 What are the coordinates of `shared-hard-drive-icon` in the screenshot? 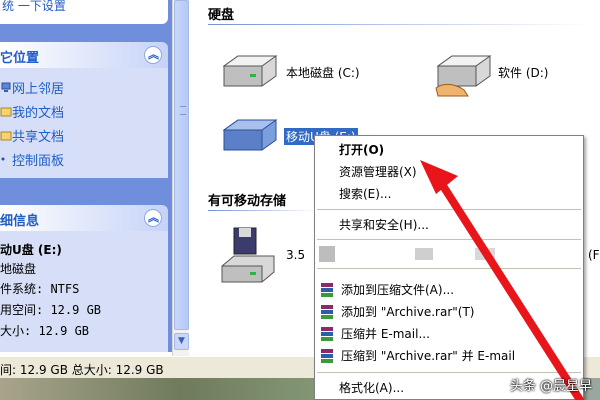 It's located at (463, 76).